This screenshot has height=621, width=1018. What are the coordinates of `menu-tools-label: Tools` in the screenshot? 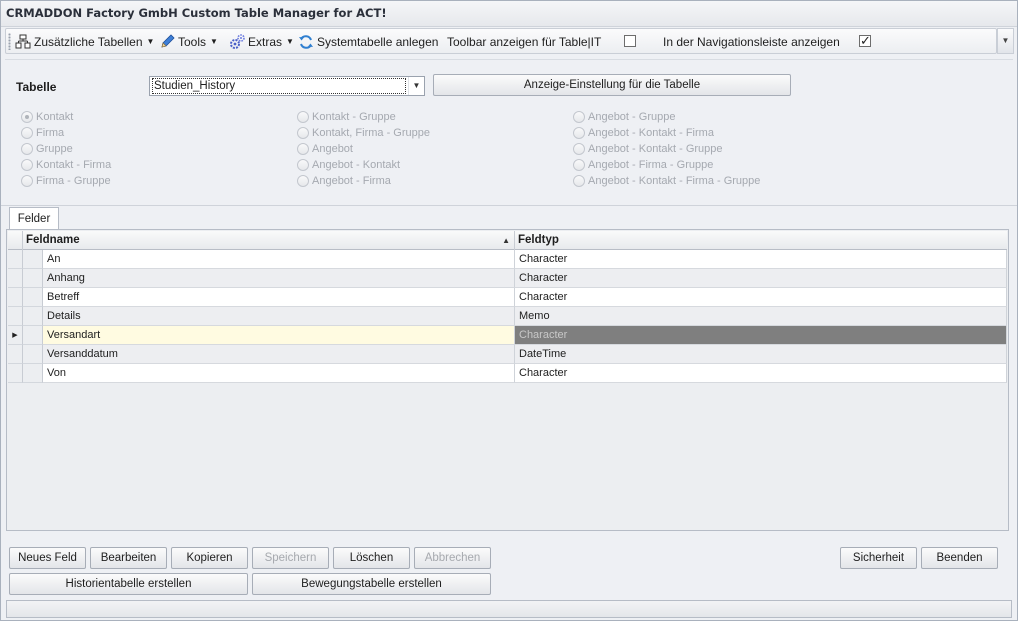 It's located at (192, 42).